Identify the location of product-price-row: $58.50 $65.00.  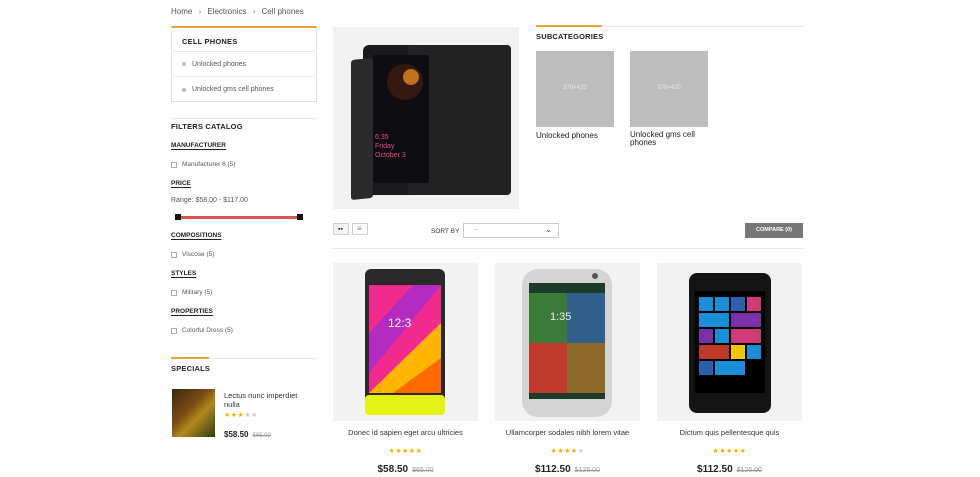
(405, 468).